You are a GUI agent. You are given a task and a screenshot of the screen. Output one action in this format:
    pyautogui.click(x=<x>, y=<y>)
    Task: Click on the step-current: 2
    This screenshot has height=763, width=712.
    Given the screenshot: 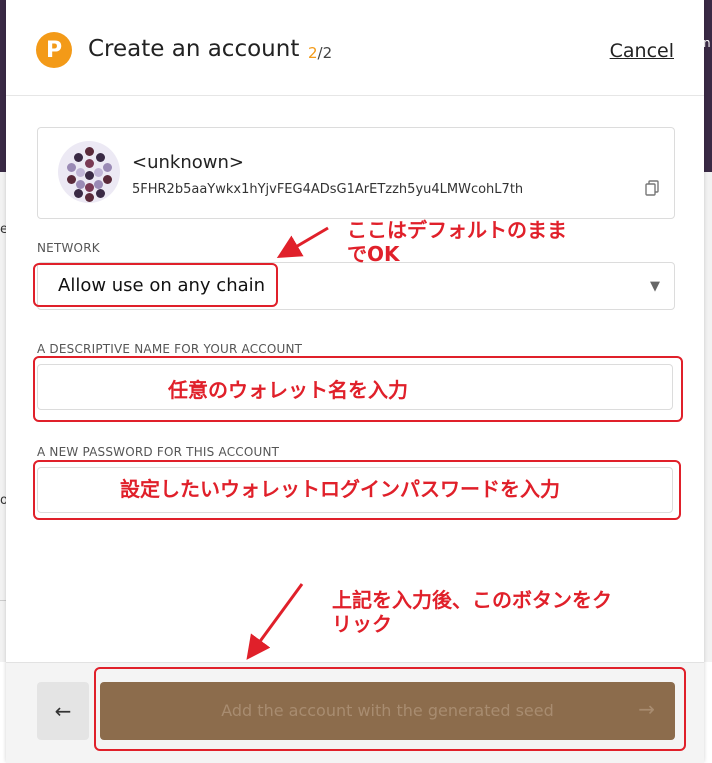 What is the action you would take?
    pyautogui.click(x=313, y=53)
    